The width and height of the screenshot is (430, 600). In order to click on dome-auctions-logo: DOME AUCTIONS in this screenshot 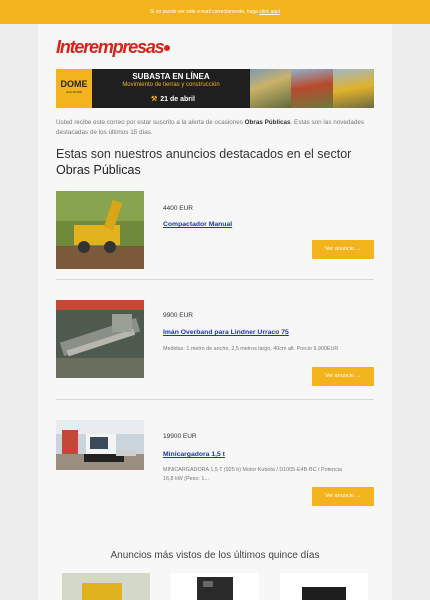, I will do `click(74, 88)`.